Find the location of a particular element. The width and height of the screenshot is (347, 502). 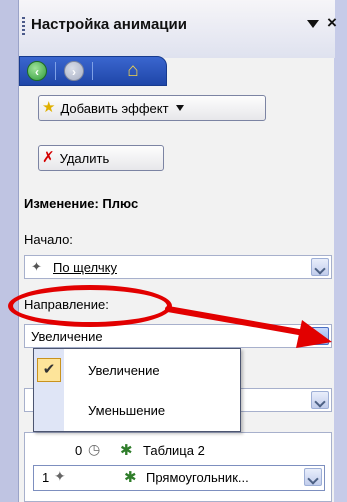

annotation-arrow is located at coordinates (248, 327).